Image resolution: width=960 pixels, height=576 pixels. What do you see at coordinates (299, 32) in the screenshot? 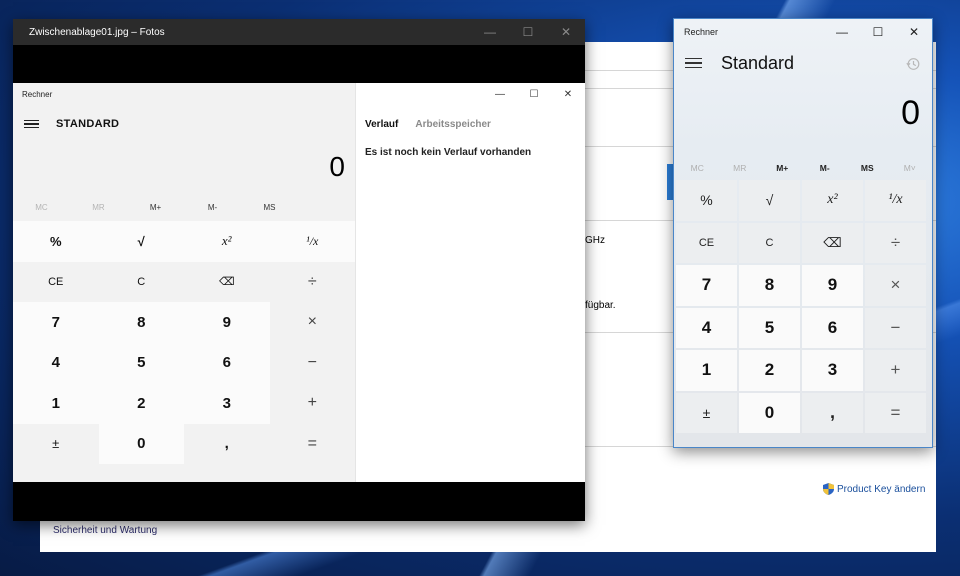
I see `photos-titlebar: Zwischenablage01.jpg – Fotos — ☐ ✕` at bounding box center [299, 32].